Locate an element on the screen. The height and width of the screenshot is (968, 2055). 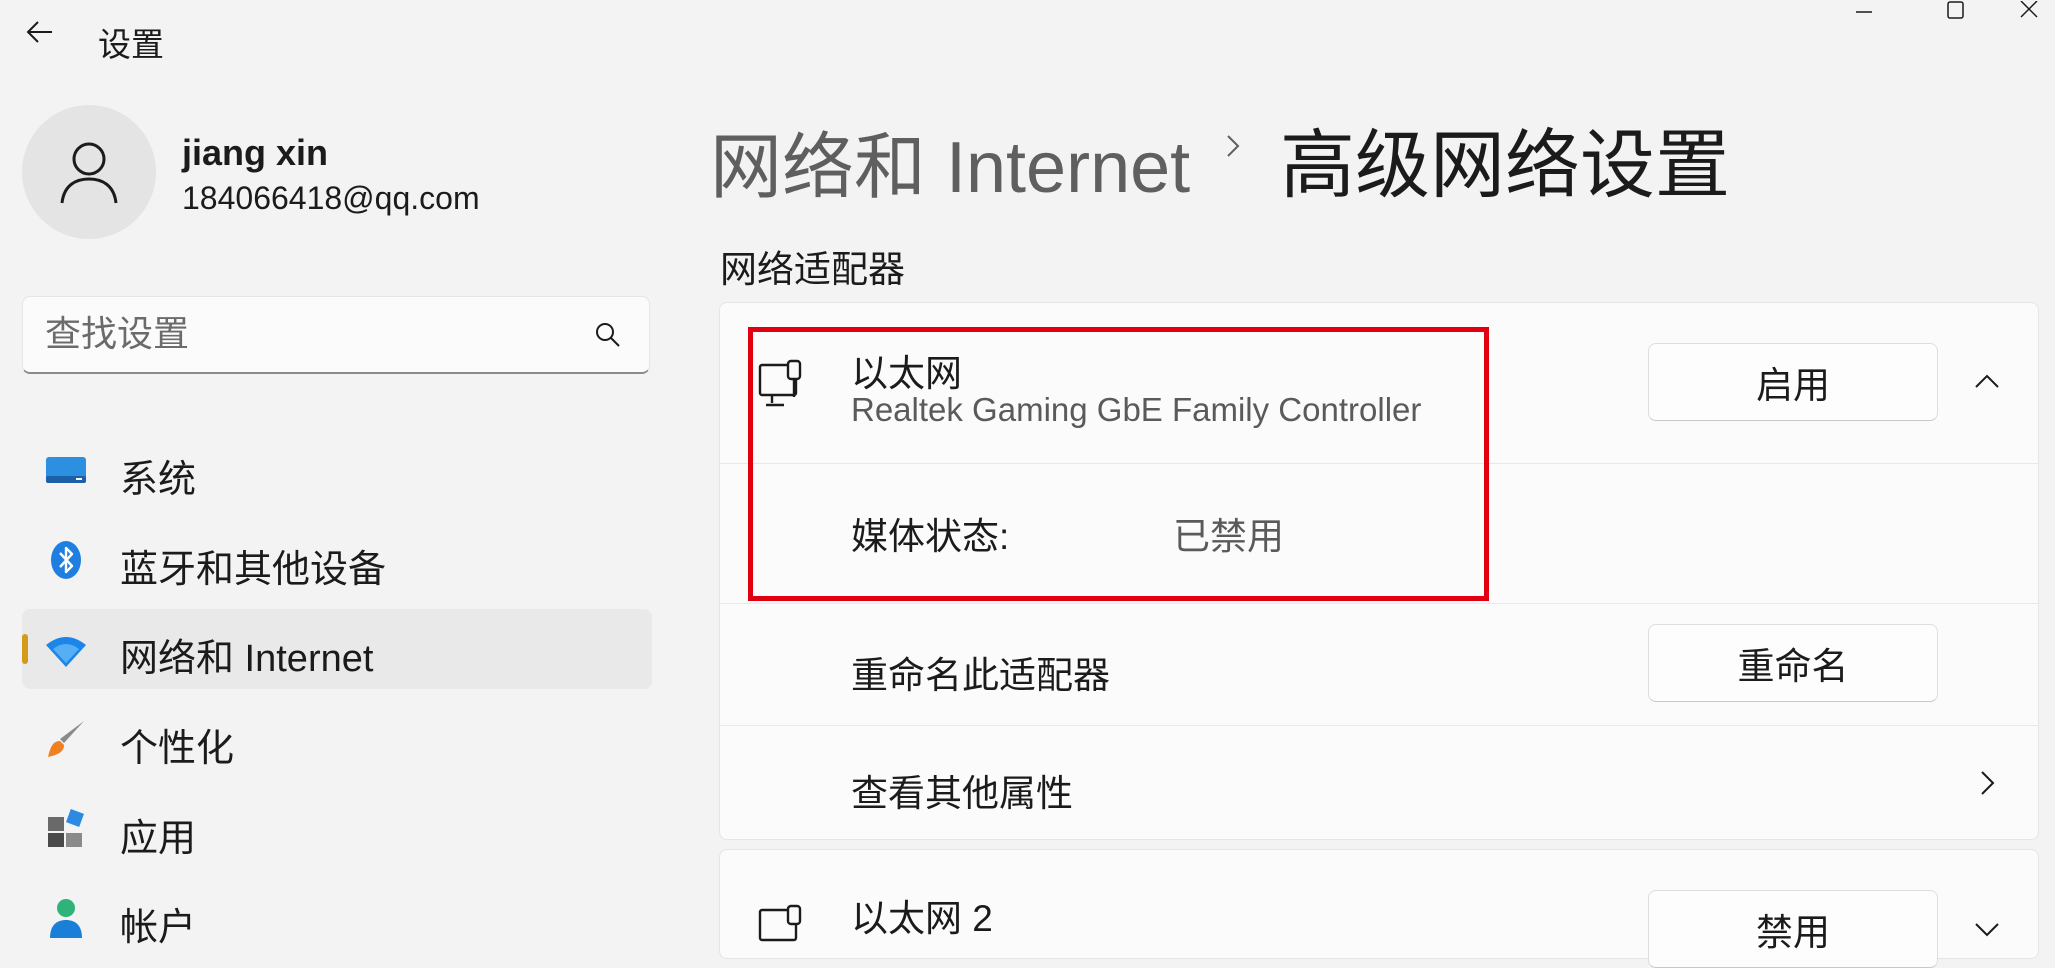
ethernet-monitor-icon is located at coordinates (780, 923).